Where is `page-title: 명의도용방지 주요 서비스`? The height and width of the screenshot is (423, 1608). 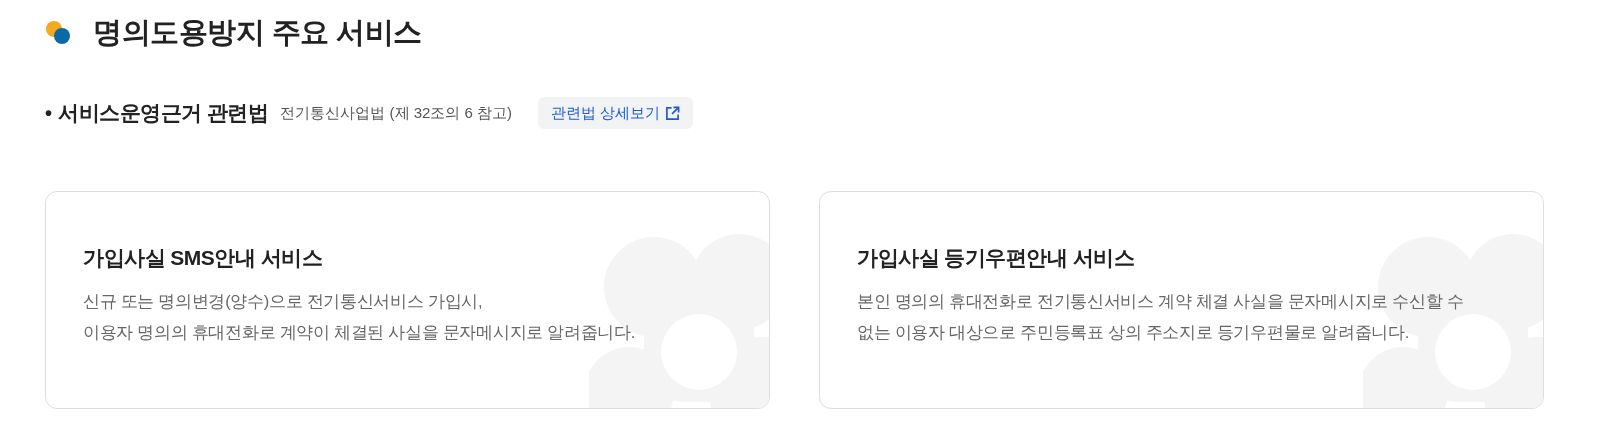 page-title: 명의도용방지 주요 서비스 is located at coordinates (257, 32).